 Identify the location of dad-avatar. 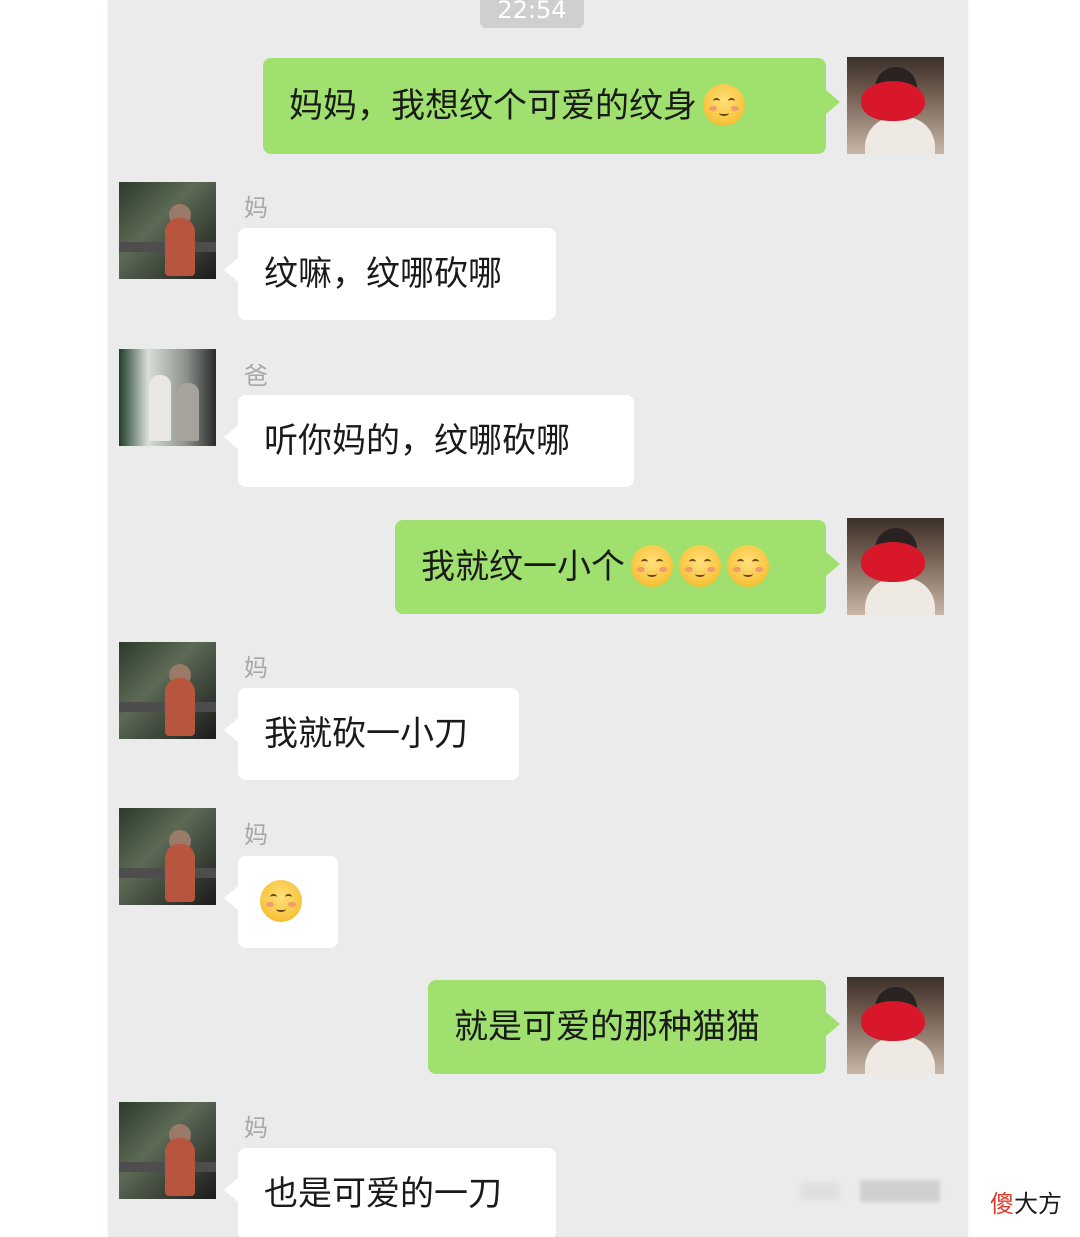
(167, 397).